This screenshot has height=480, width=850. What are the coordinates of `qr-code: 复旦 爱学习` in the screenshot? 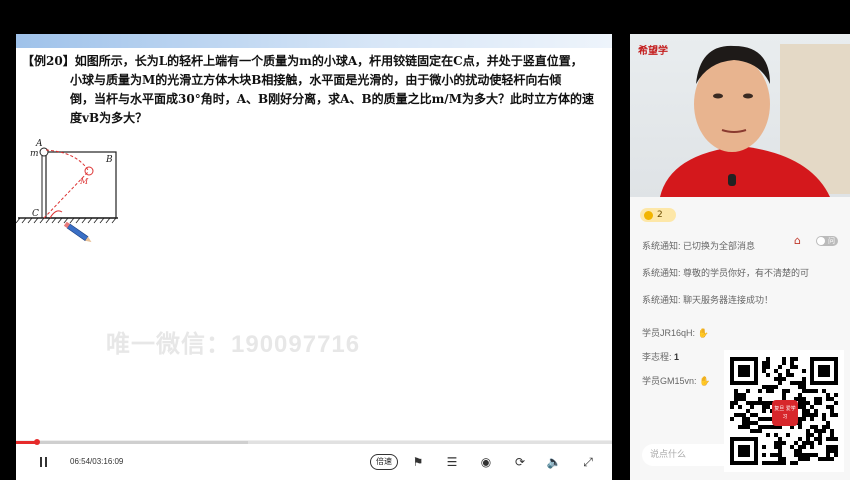 It's located at (784, 411).